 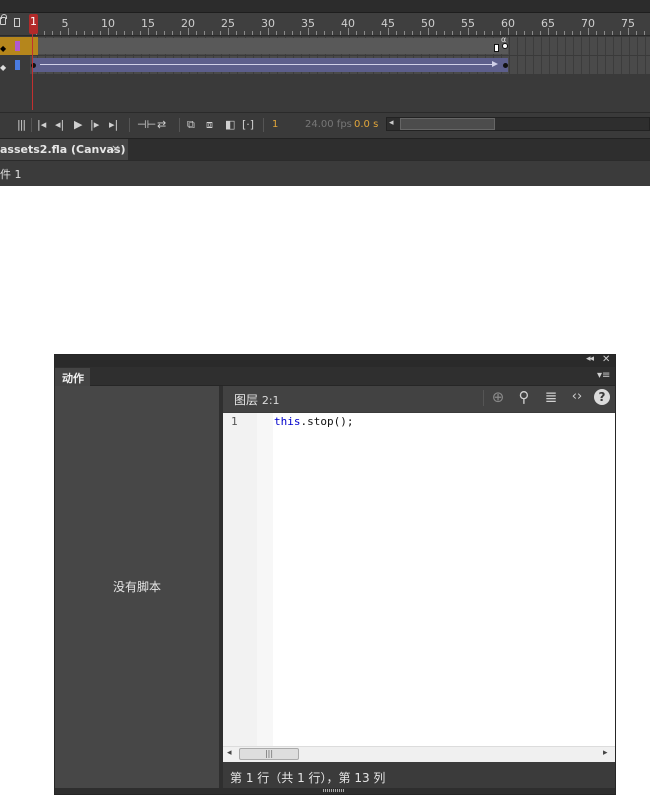 What do you see at coordinates (447, 124) in the screenshot?
I see `timeline-scroll-thumb` at bounding box center [447, 124].